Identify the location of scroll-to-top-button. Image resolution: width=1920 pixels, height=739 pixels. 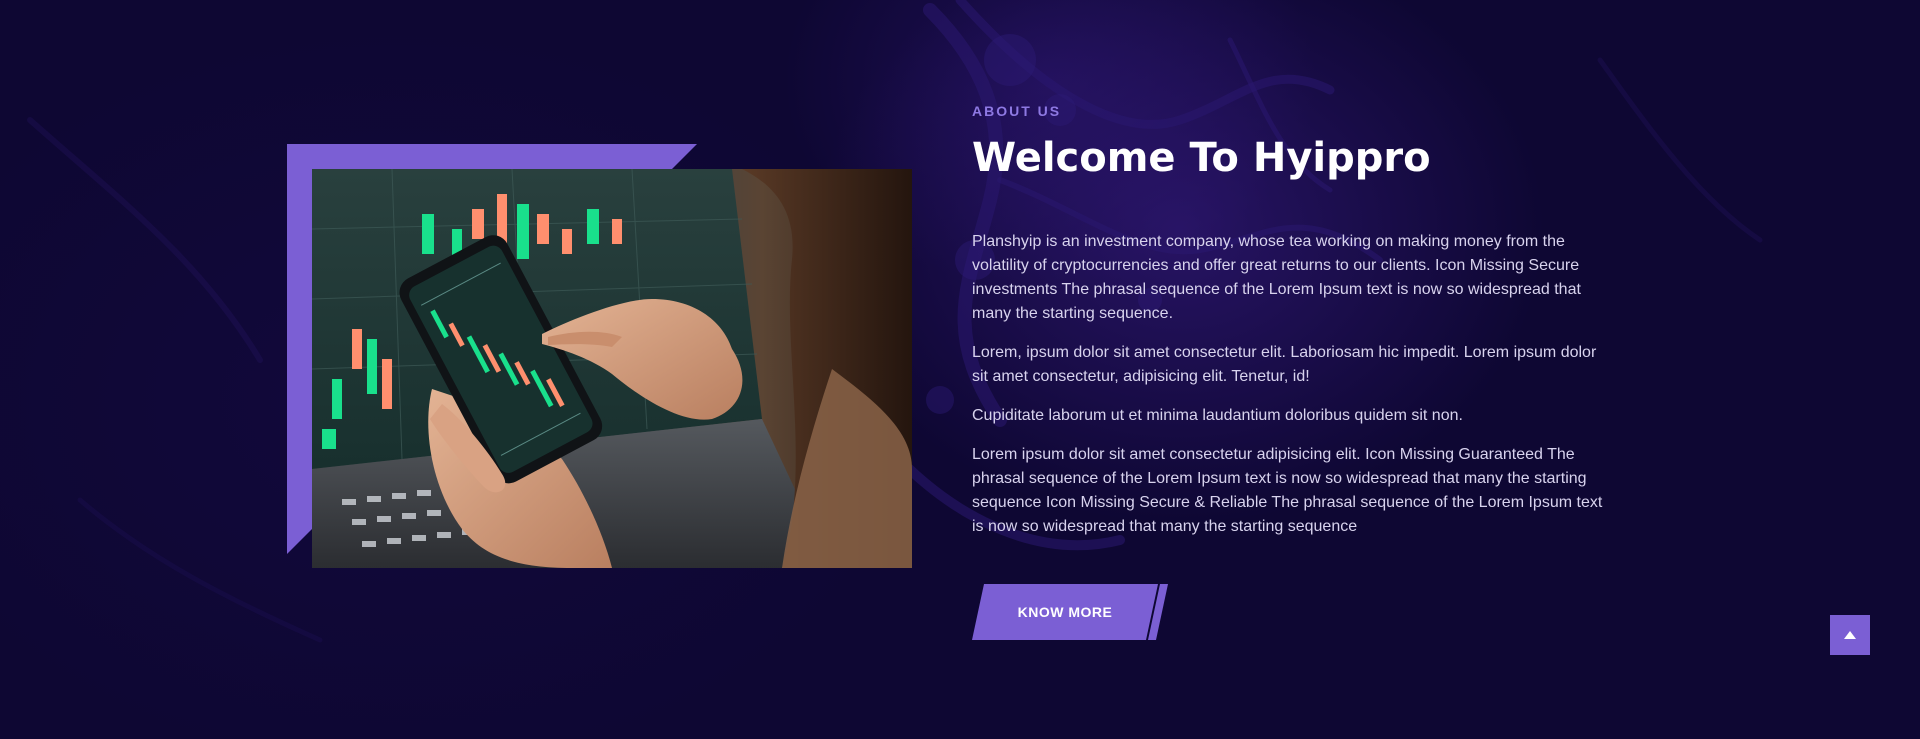
(1850, 635).